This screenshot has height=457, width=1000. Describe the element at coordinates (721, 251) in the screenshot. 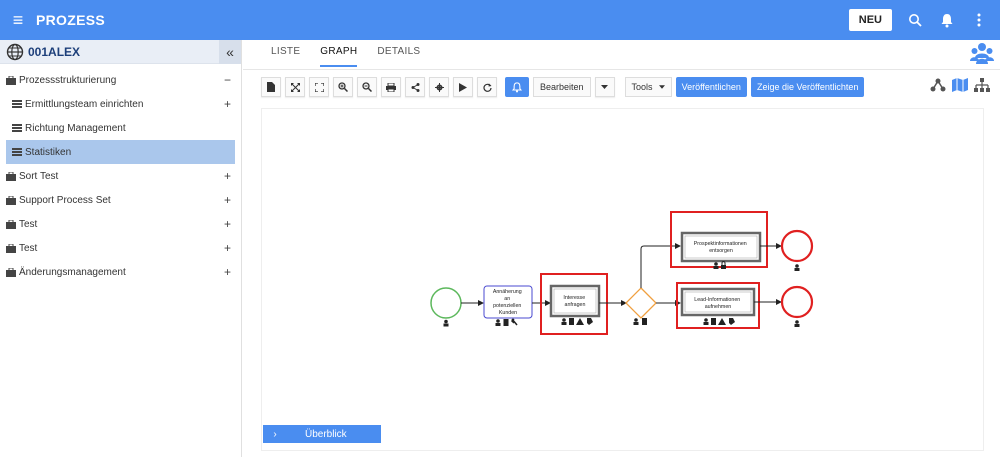

I see `task-line: entsorgen` at that location.